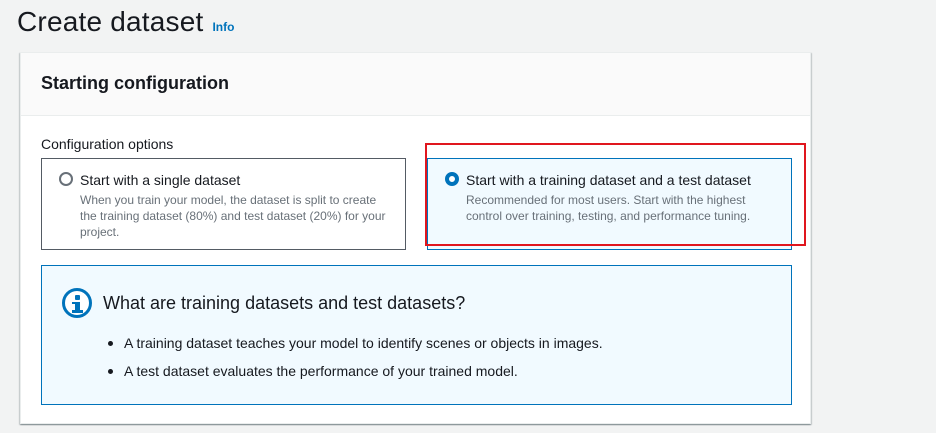 The image size is (936, 433). What do you see at coordinates (160, 180) in the screenshot?
I see `option-title: Start with a single dataset` at bounding box center [160, 180].